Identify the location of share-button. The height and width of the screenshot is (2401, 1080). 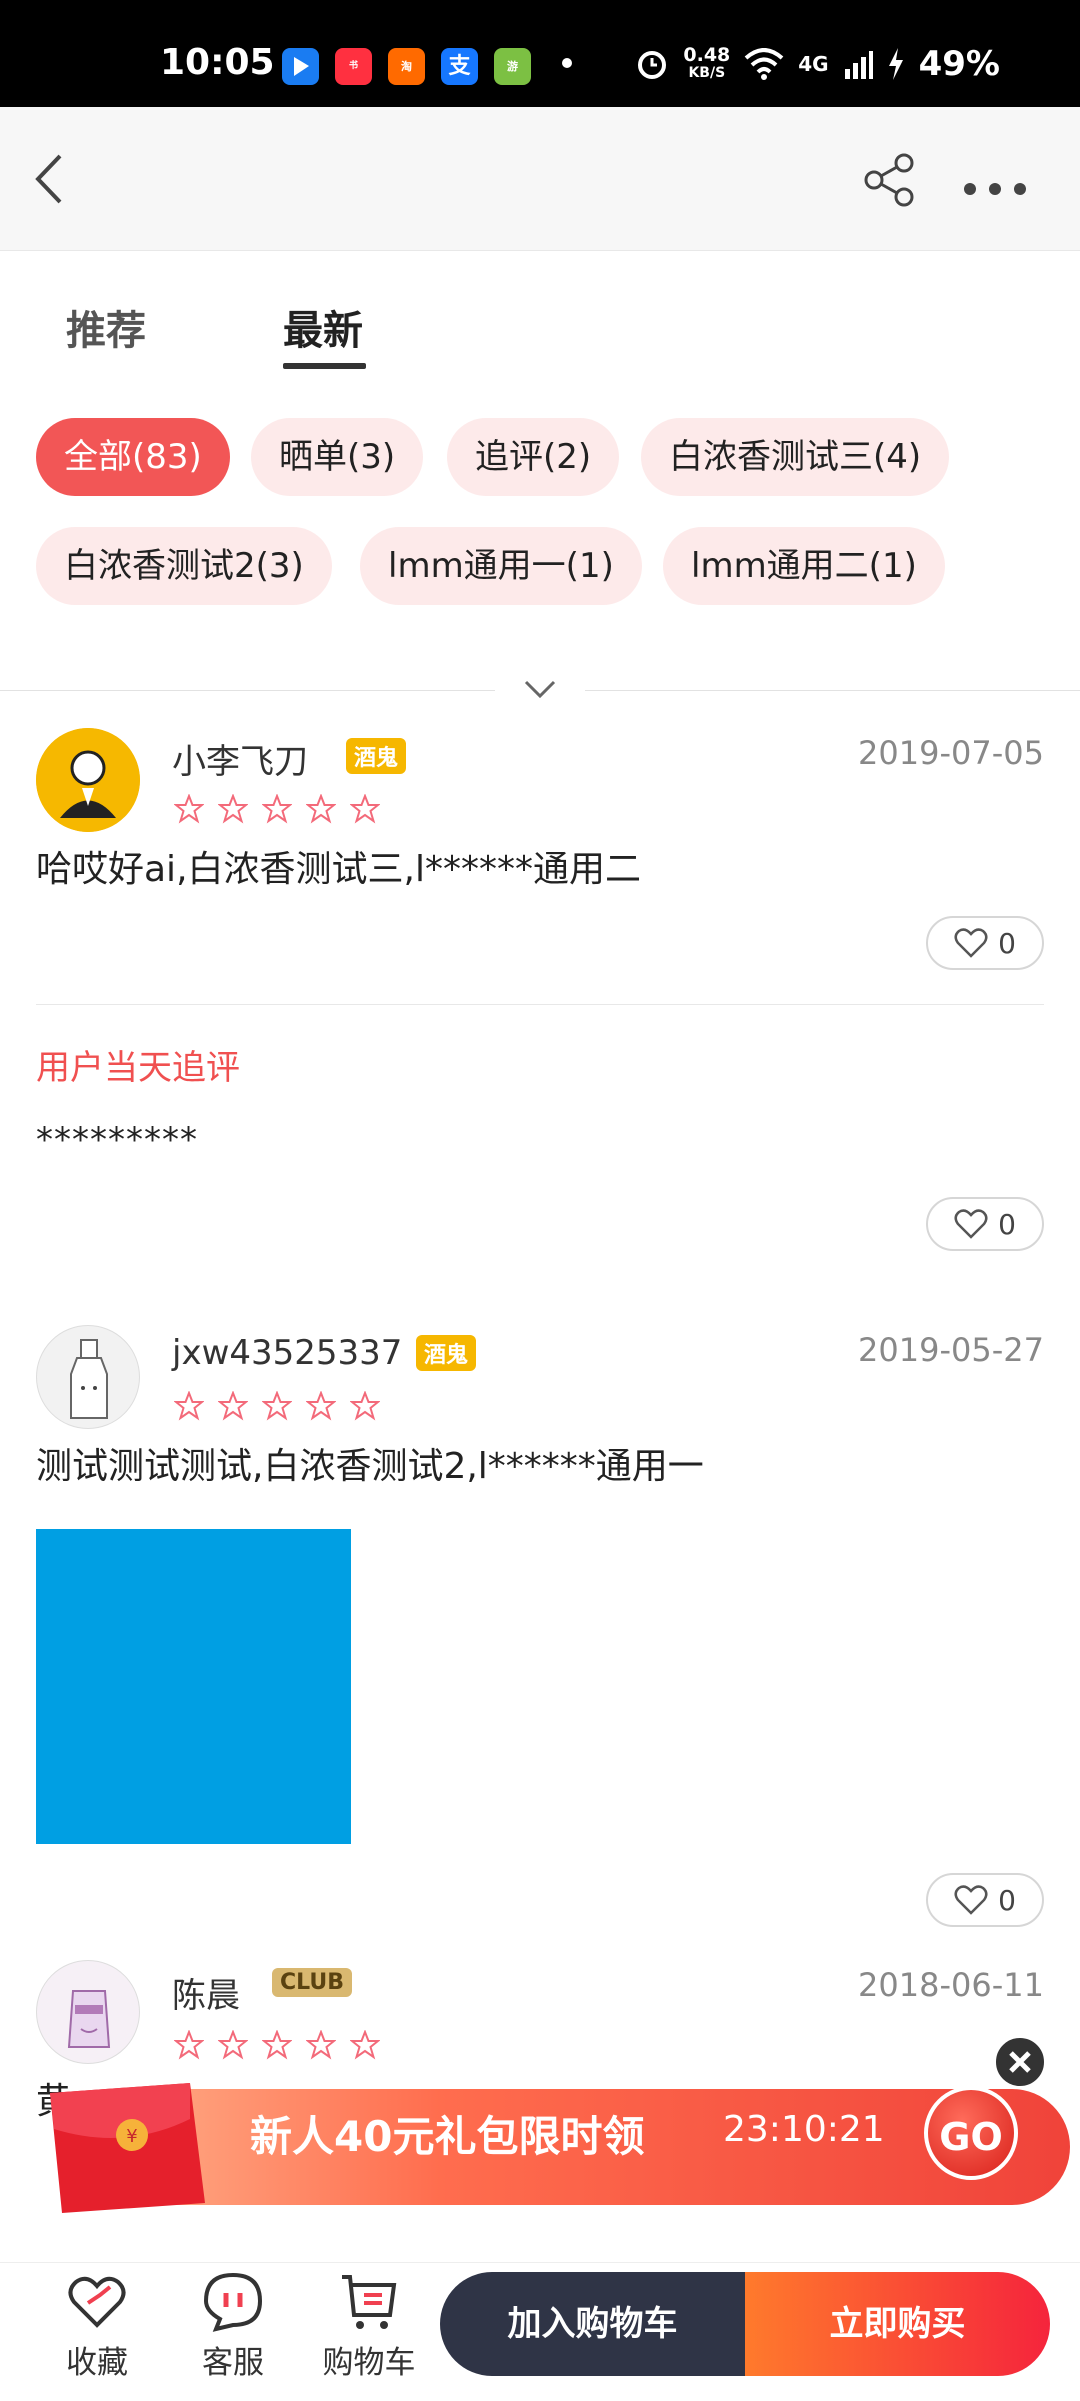
(891, 180).